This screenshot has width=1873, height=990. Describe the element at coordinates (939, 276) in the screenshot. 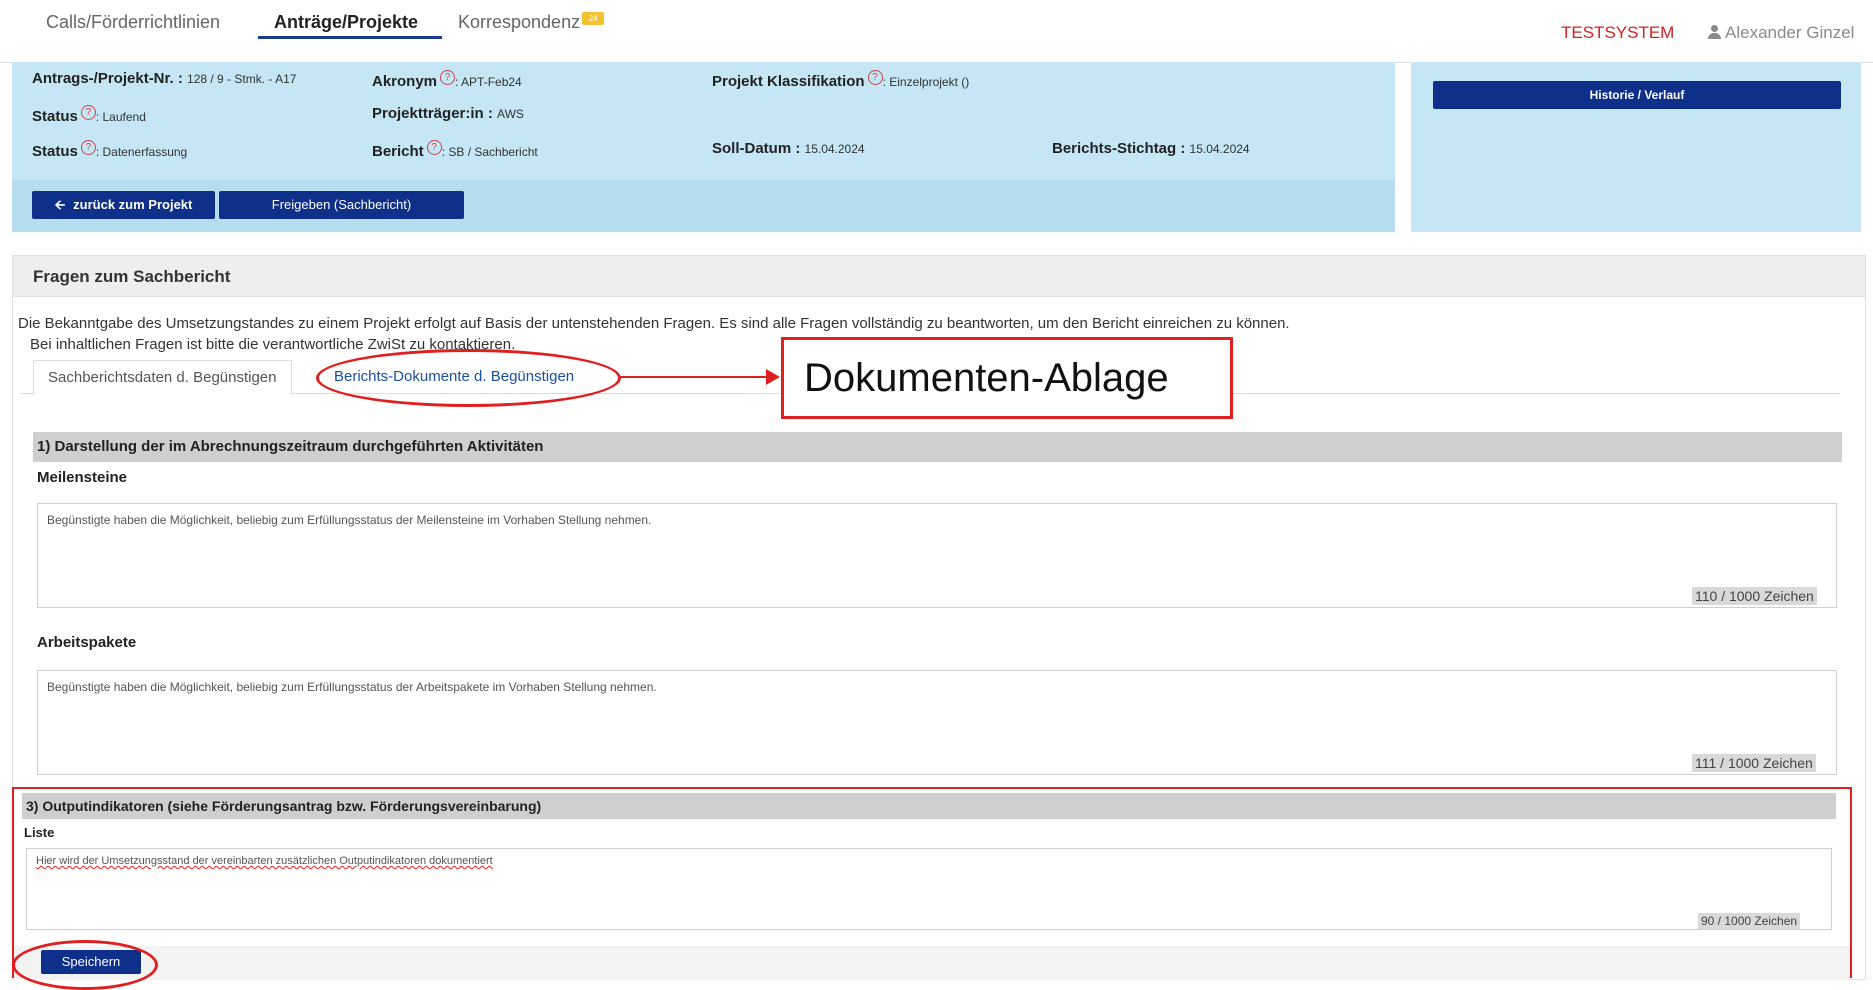

I see `section-header: Fragen zum Sachbericht` at that location.